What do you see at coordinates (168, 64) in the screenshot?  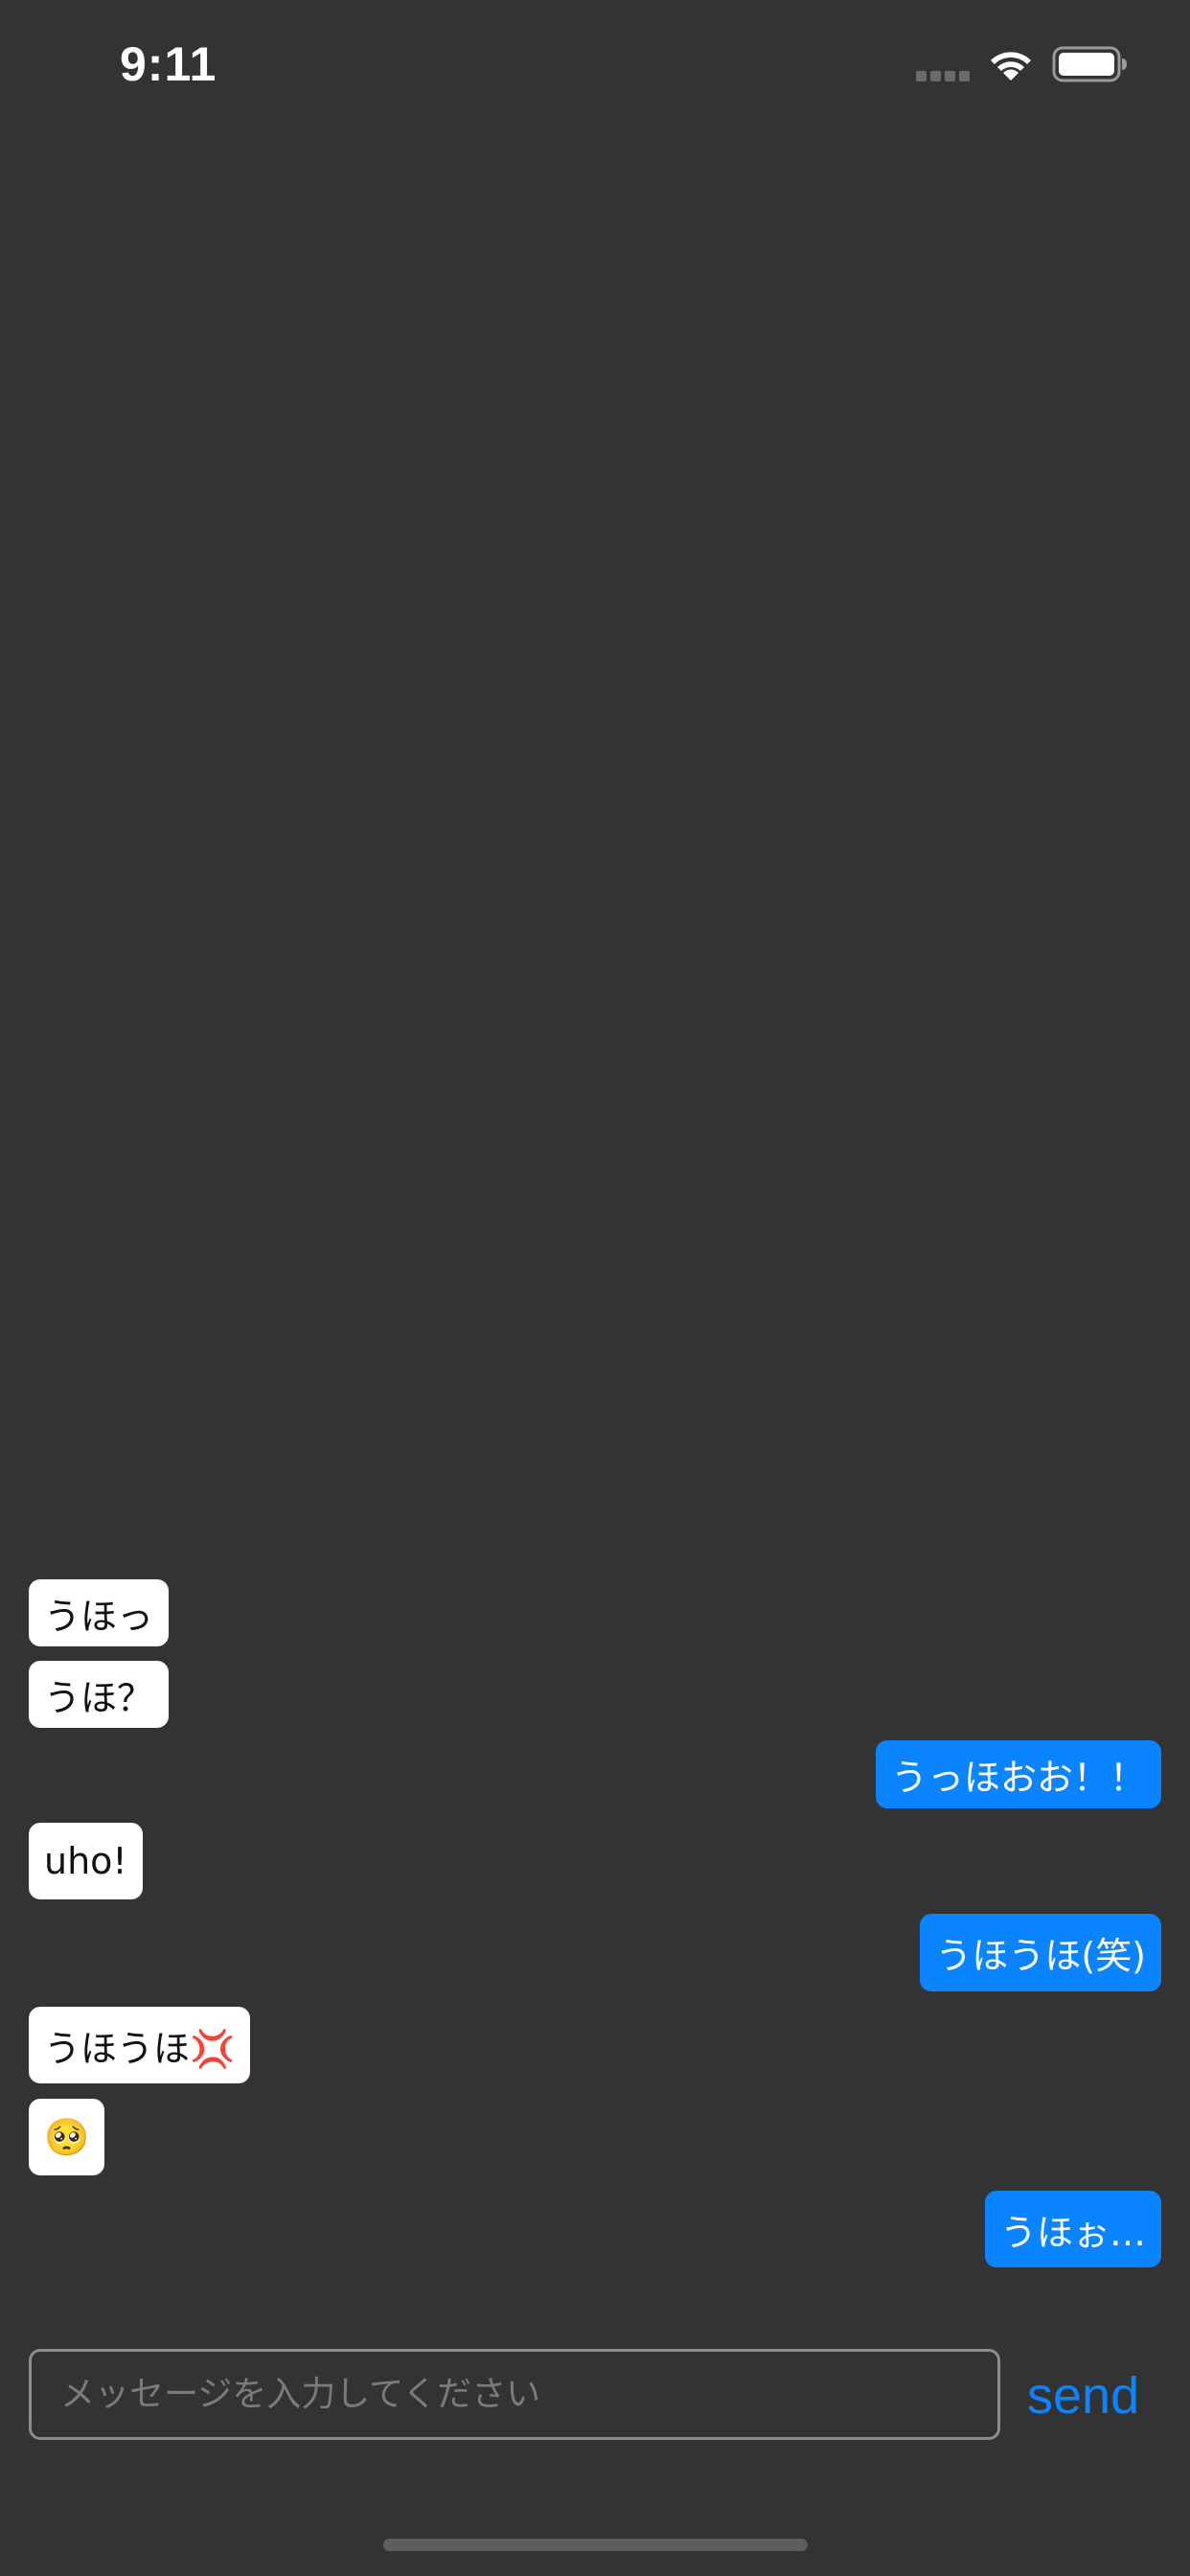 I see `status-time: 9:11` at bounding box center [168, 64].